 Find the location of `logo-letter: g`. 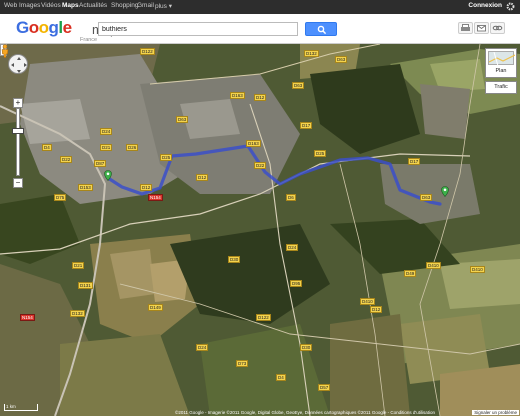

logo-letter: g is located at coordinates (53, 27).